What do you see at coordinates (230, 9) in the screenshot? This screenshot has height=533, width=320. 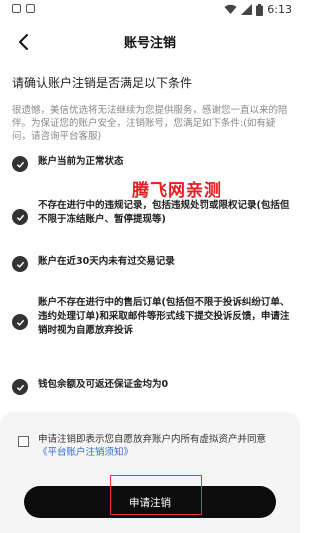 I see `wifi-icon` at bounding box center [230, 9].